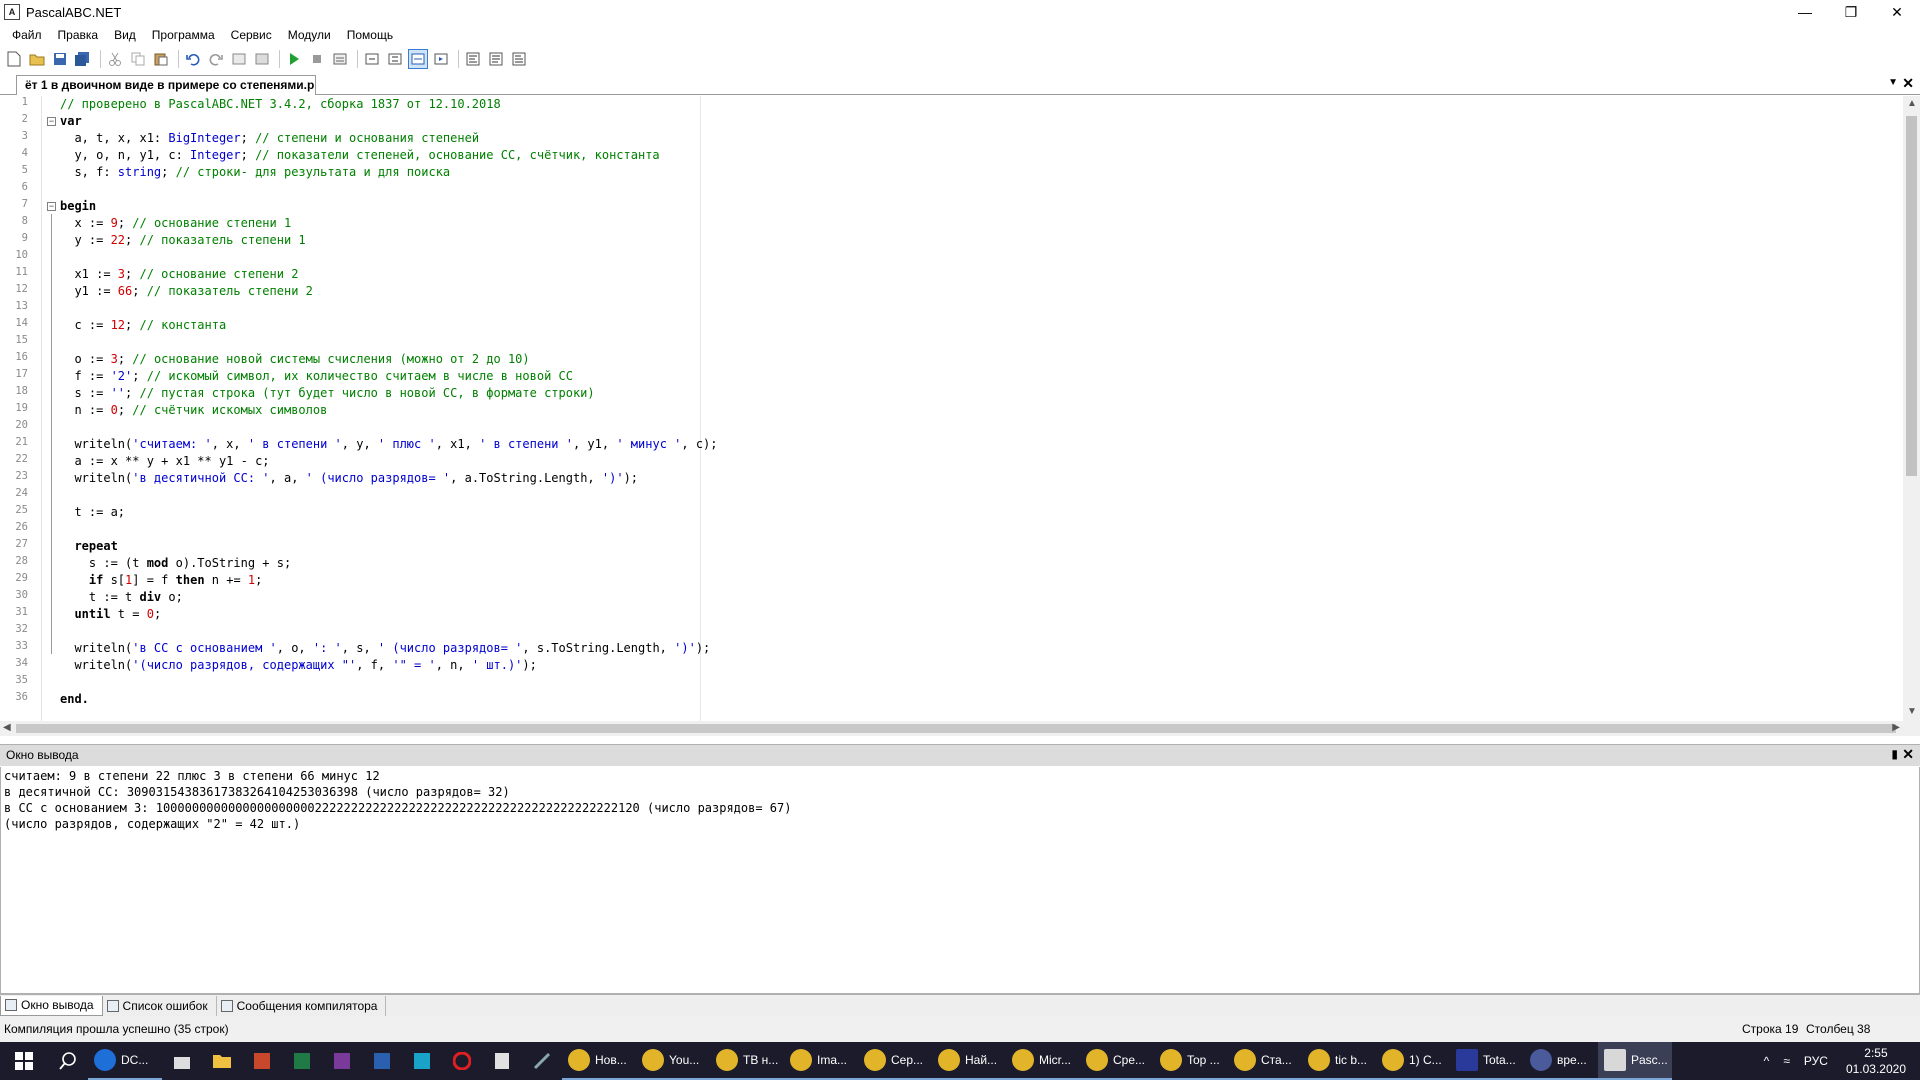  Describe the element at coordinates (239, 59) in the screenshot. I see `find-icon` at that location.